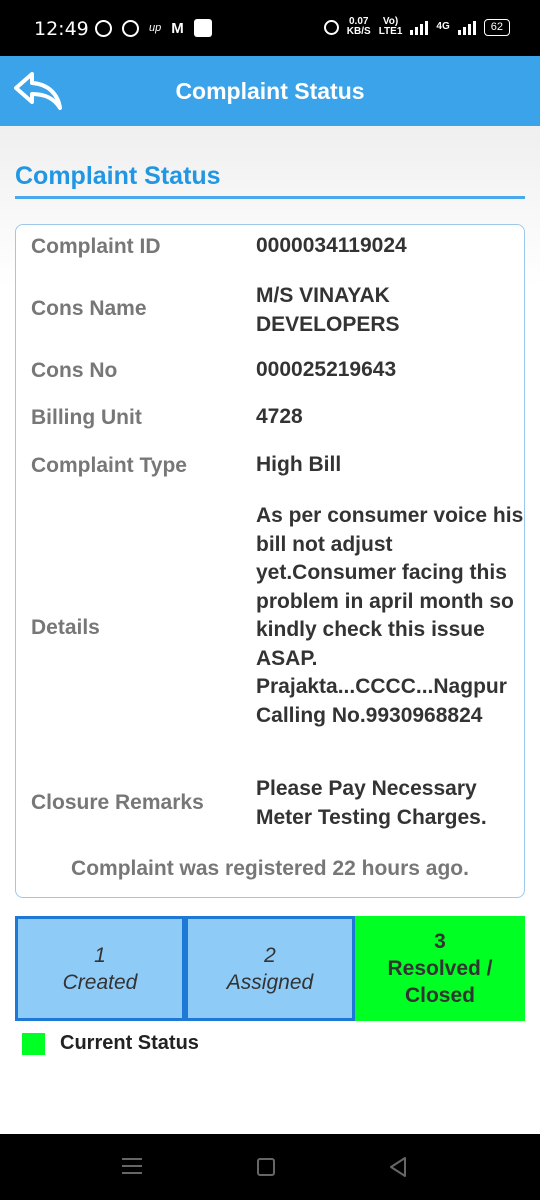  What do you see at coordinates (419, 27) in the screenshot?
I see `signal-icon` at bounding box center [419, 27].